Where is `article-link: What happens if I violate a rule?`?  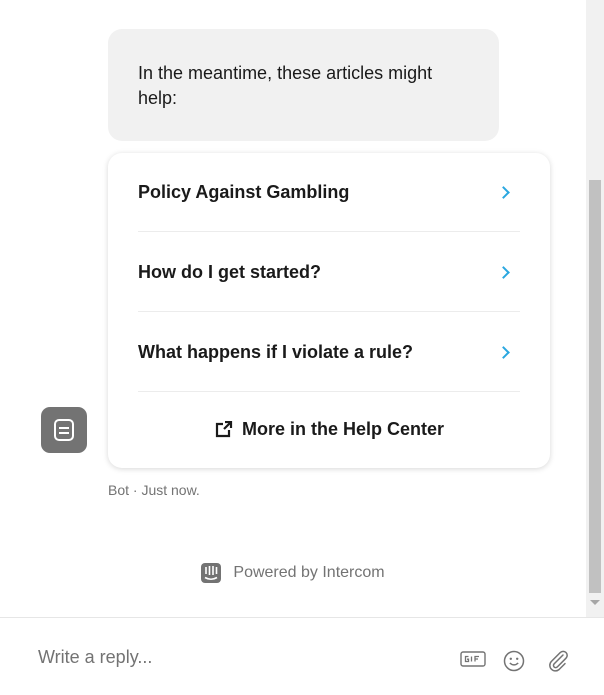 article-link: What happens if I violate a rule? is located at coordinates (329, 352).